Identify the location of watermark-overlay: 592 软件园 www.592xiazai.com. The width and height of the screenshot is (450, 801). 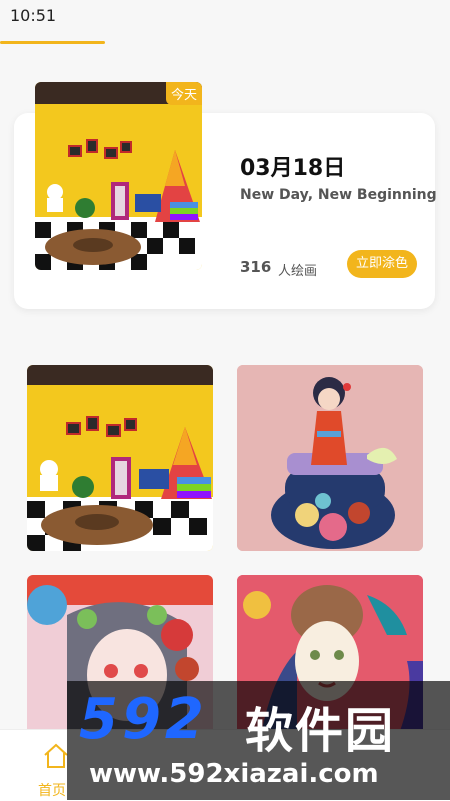
(258, 740).